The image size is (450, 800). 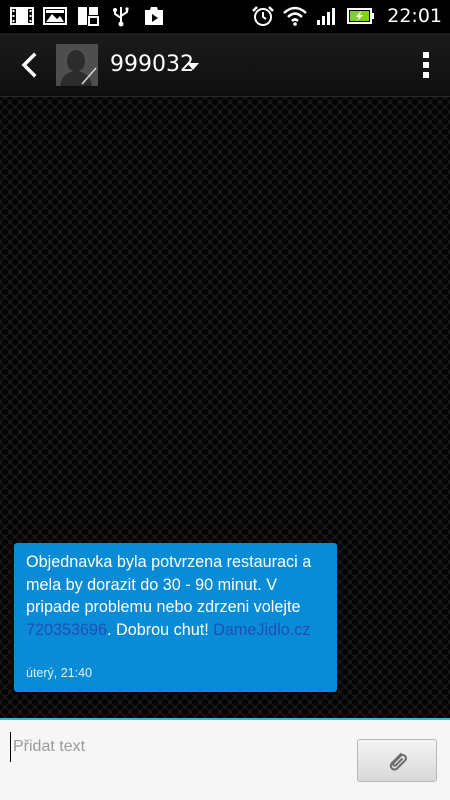 I want to click on overflow-menu-icon, so click(x=426, y=65).